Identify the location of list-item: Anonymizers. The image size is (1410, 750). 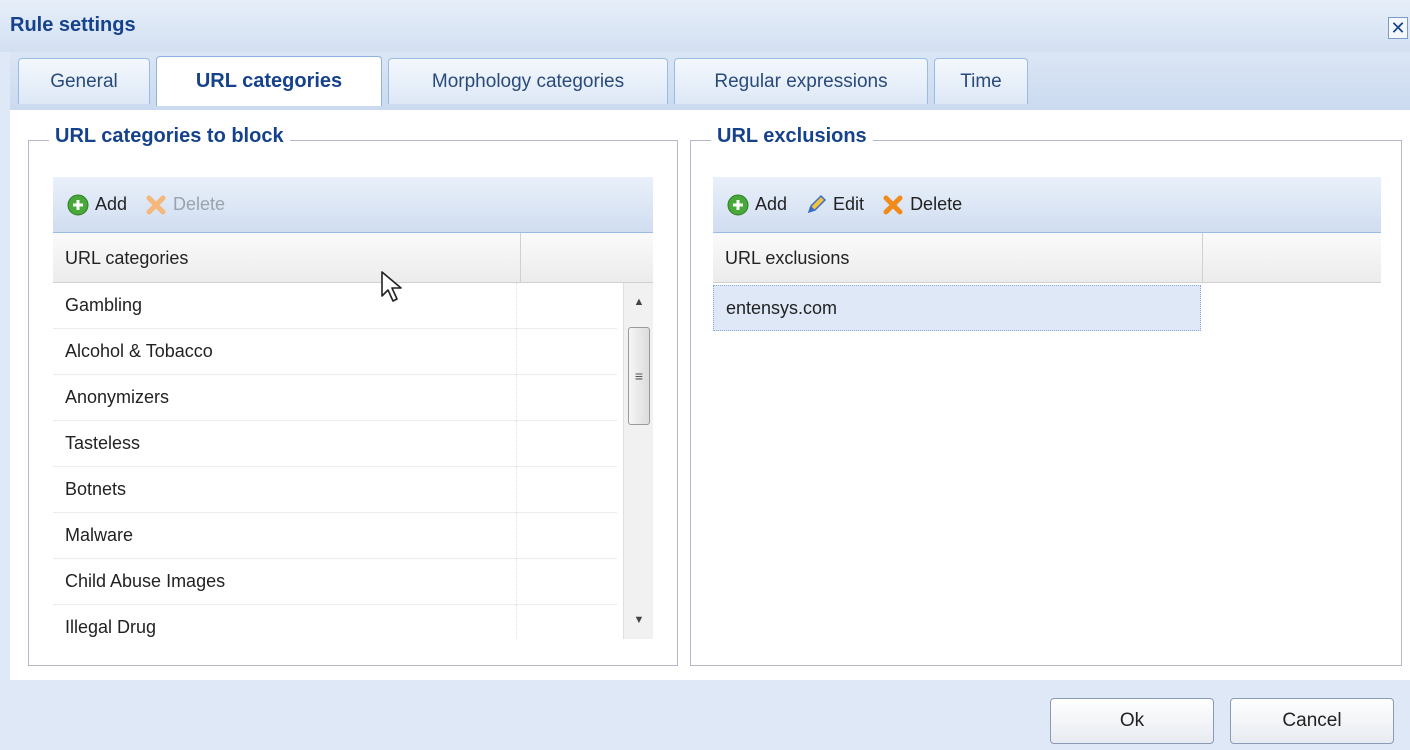
(335, 397).